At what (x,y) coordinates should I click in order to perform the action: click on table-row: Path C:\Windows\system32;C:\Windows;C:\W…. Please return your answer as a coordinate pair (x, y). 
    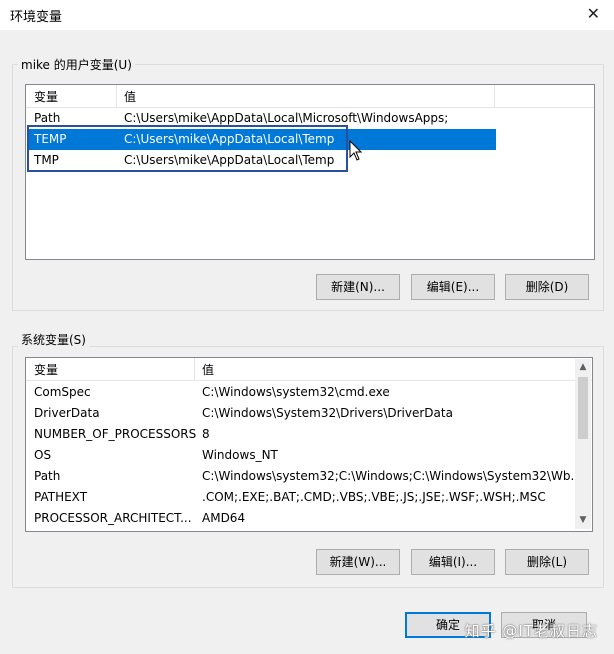
    Looking at the image, I should click on (304, 476).